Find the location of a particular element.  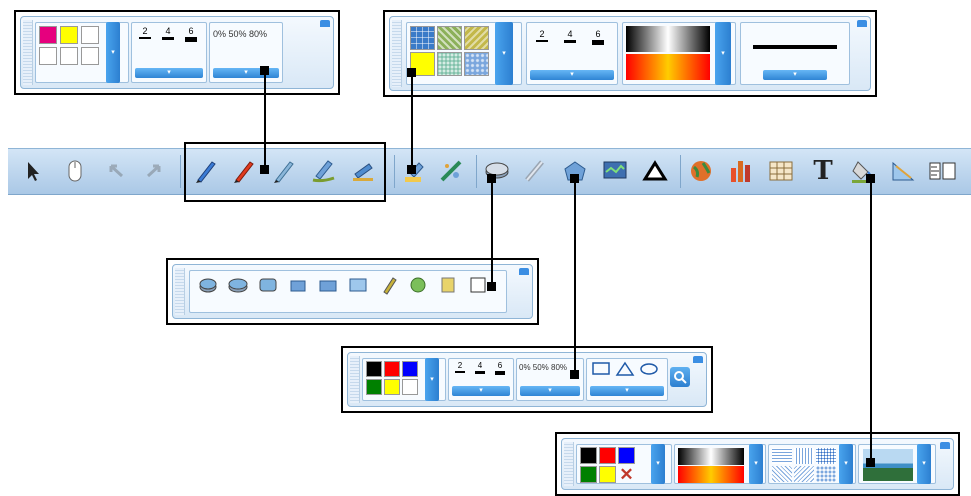

eraser-block-icon is located at coordinates (298, 285).